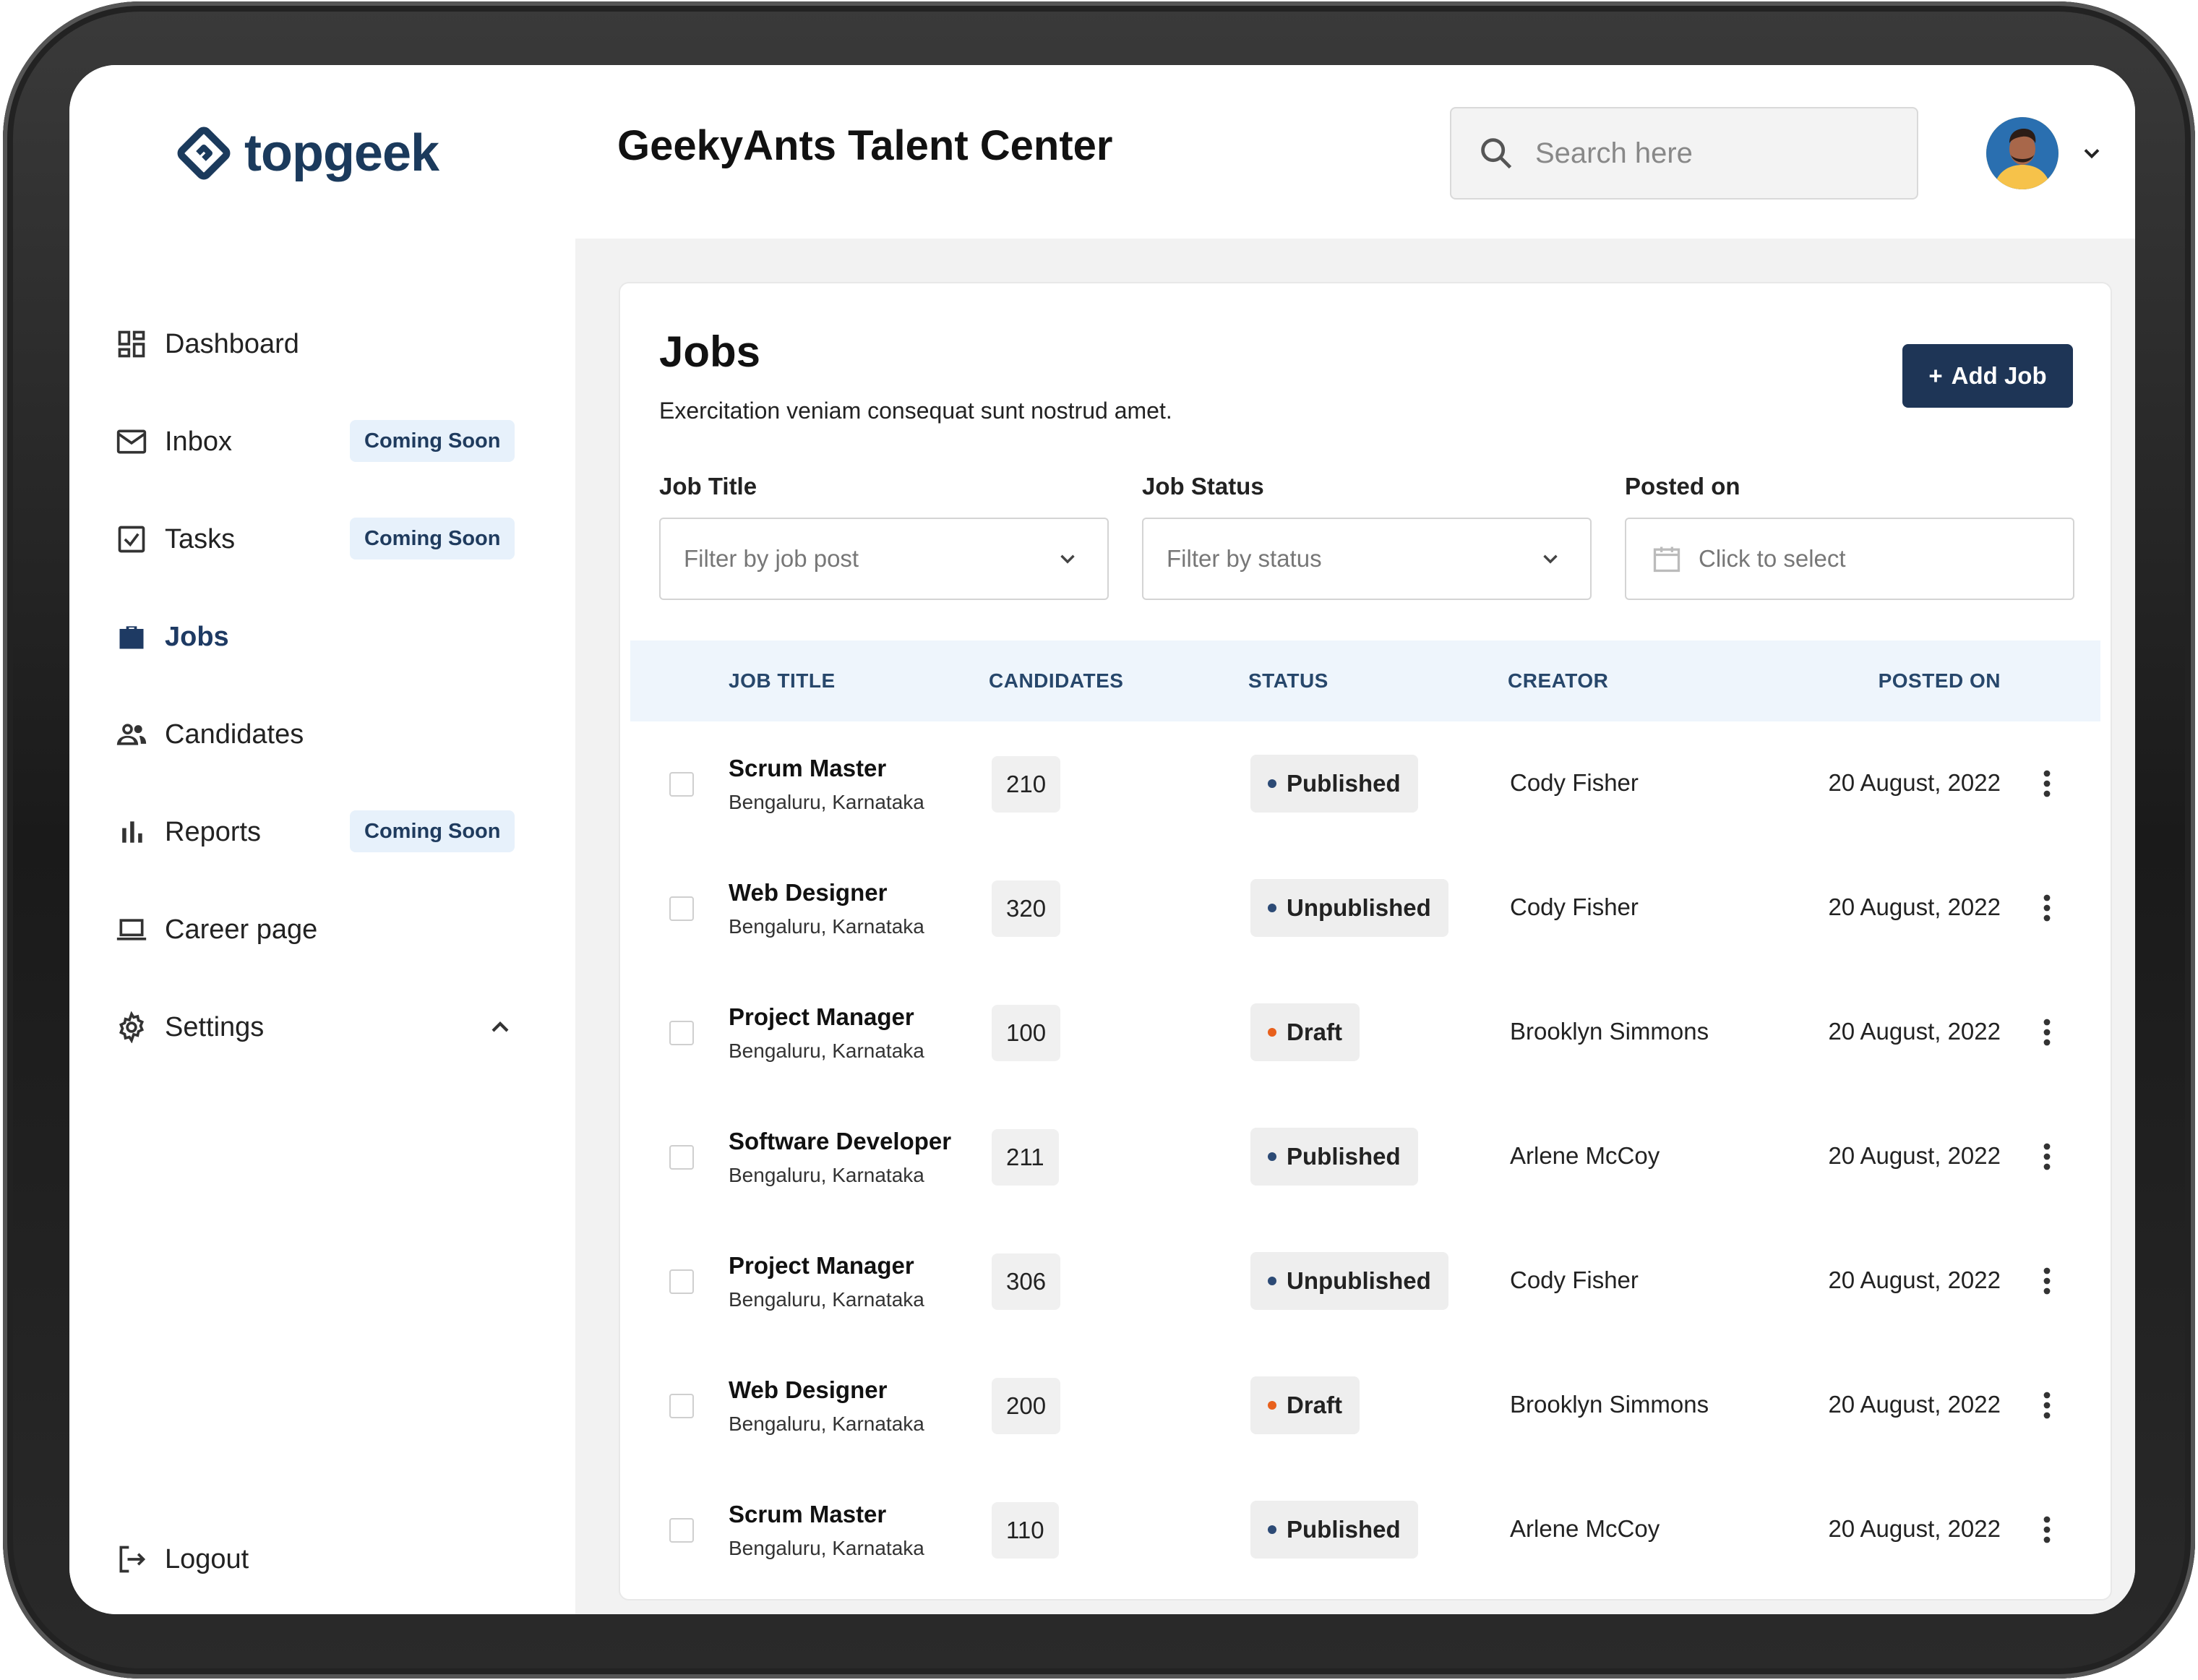 The image size is (2198, 1680). I want to click on status-badge: Unpublished, so click(1349, 908).